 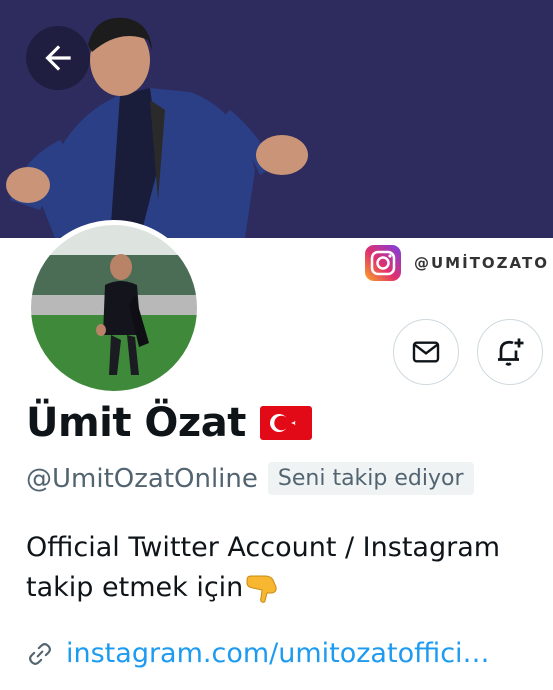 I want to click on envelope-icon, so click(x=426, y=352).